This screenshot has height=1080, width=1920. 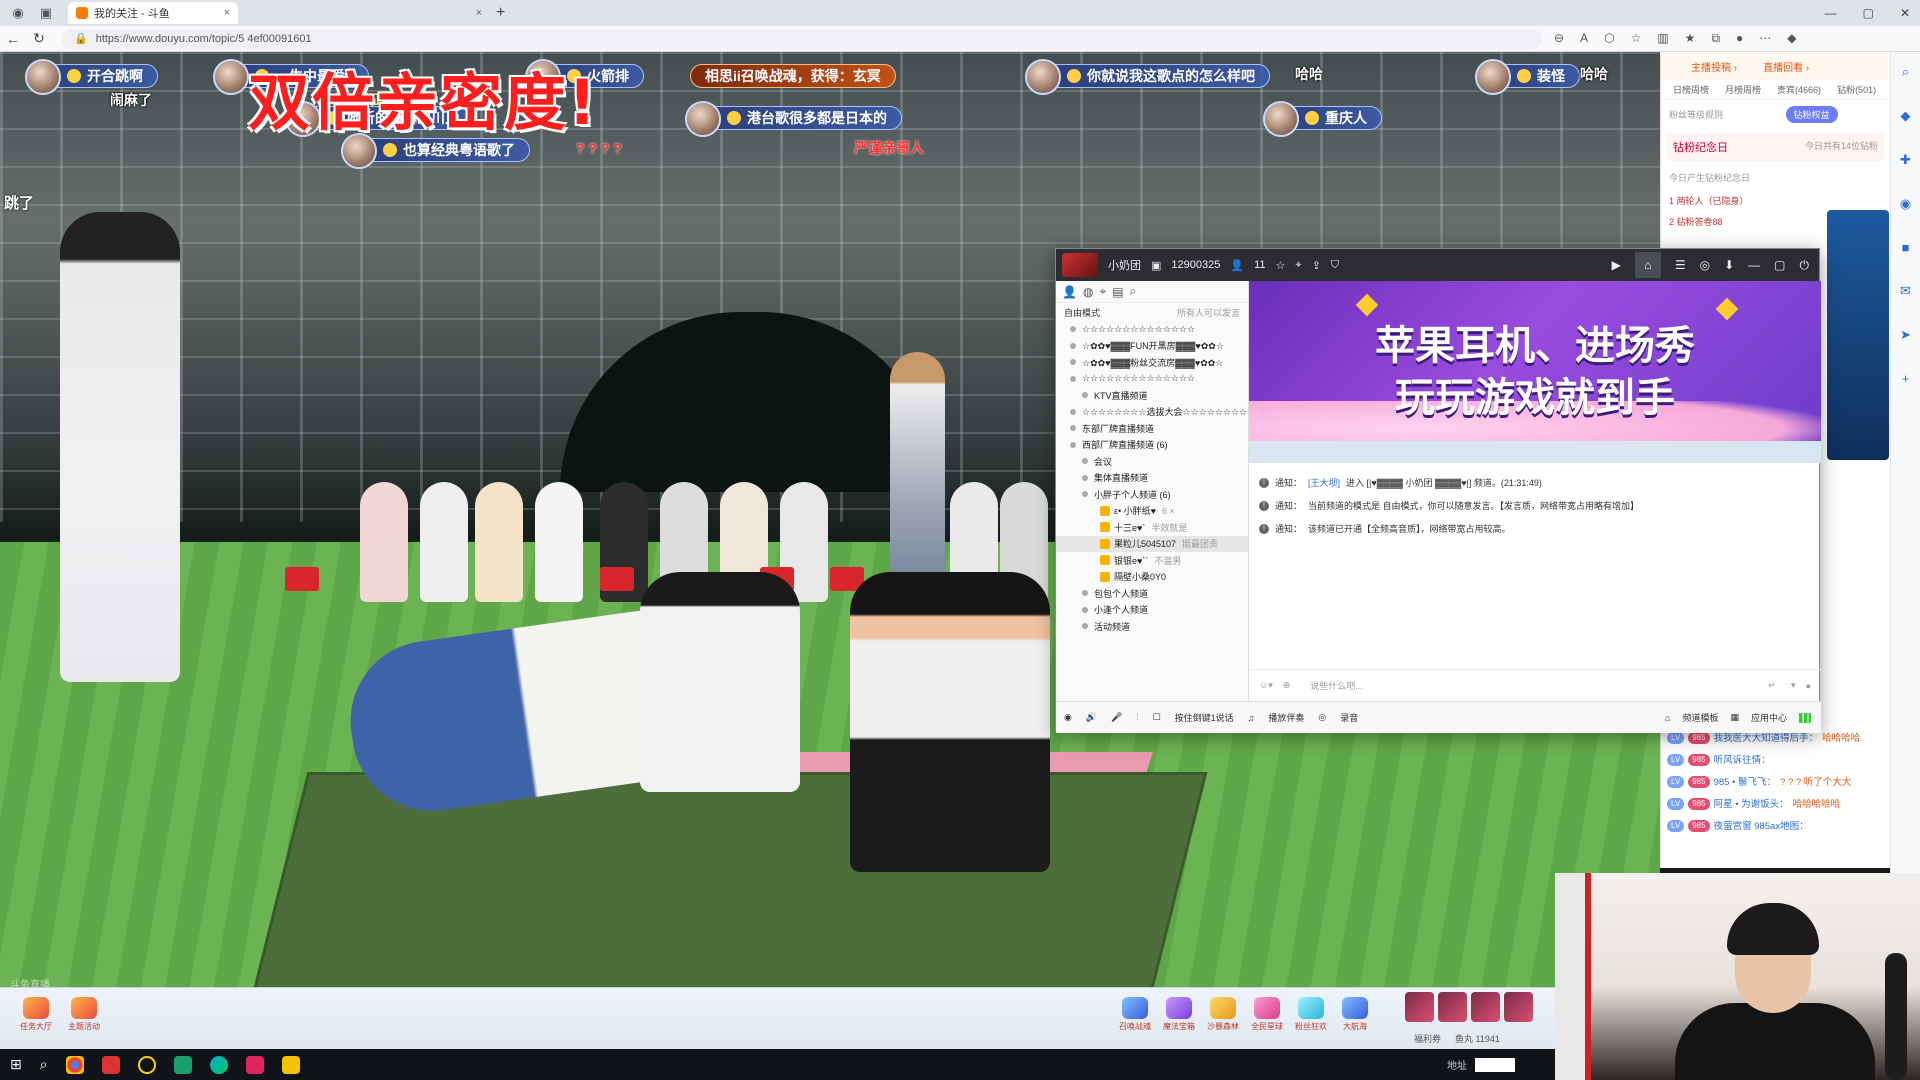 I want to click on task-hall-button: 任务大厅, so click(x=36, y=1014).